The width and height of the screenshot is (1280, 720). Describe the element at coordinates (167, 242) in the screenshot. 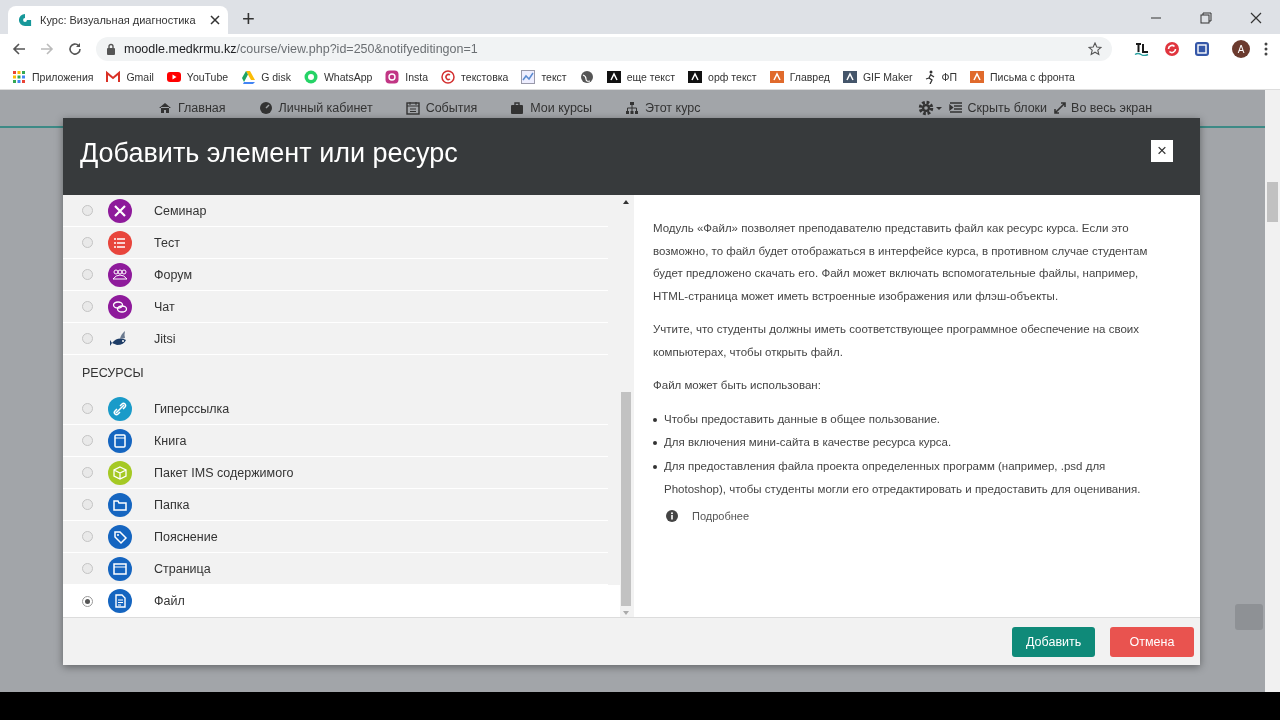

I see `option-label: Тест` at that location.